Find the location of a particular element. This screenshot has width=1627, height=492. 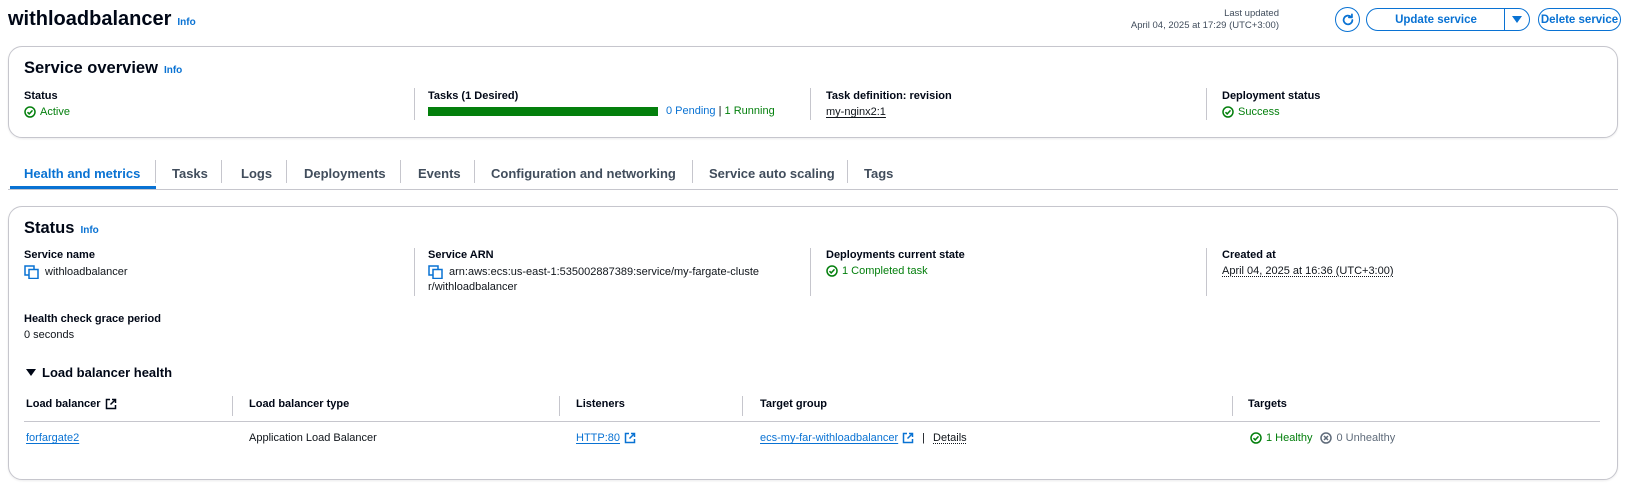

target-group-cell: ecs-my-far-withloadbalancer | Details is located at coordinates (863, 438).